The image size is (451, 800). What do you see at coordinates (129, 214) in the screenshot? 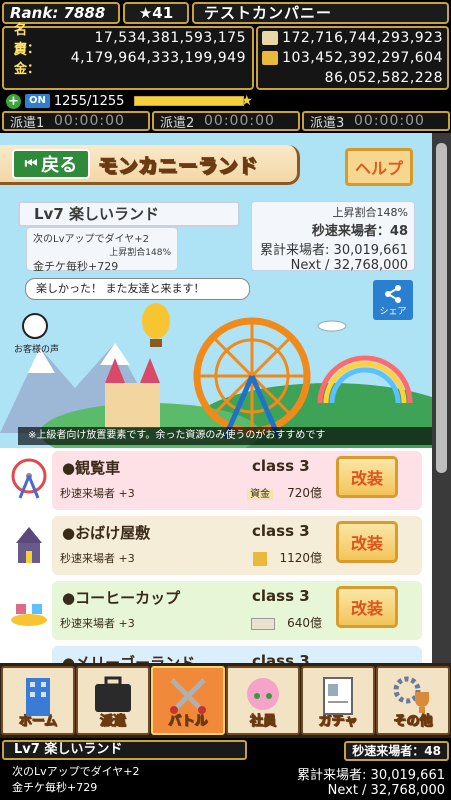
I see `level-title: Lv7 楽しいランド` at bounding box center [129, 214].